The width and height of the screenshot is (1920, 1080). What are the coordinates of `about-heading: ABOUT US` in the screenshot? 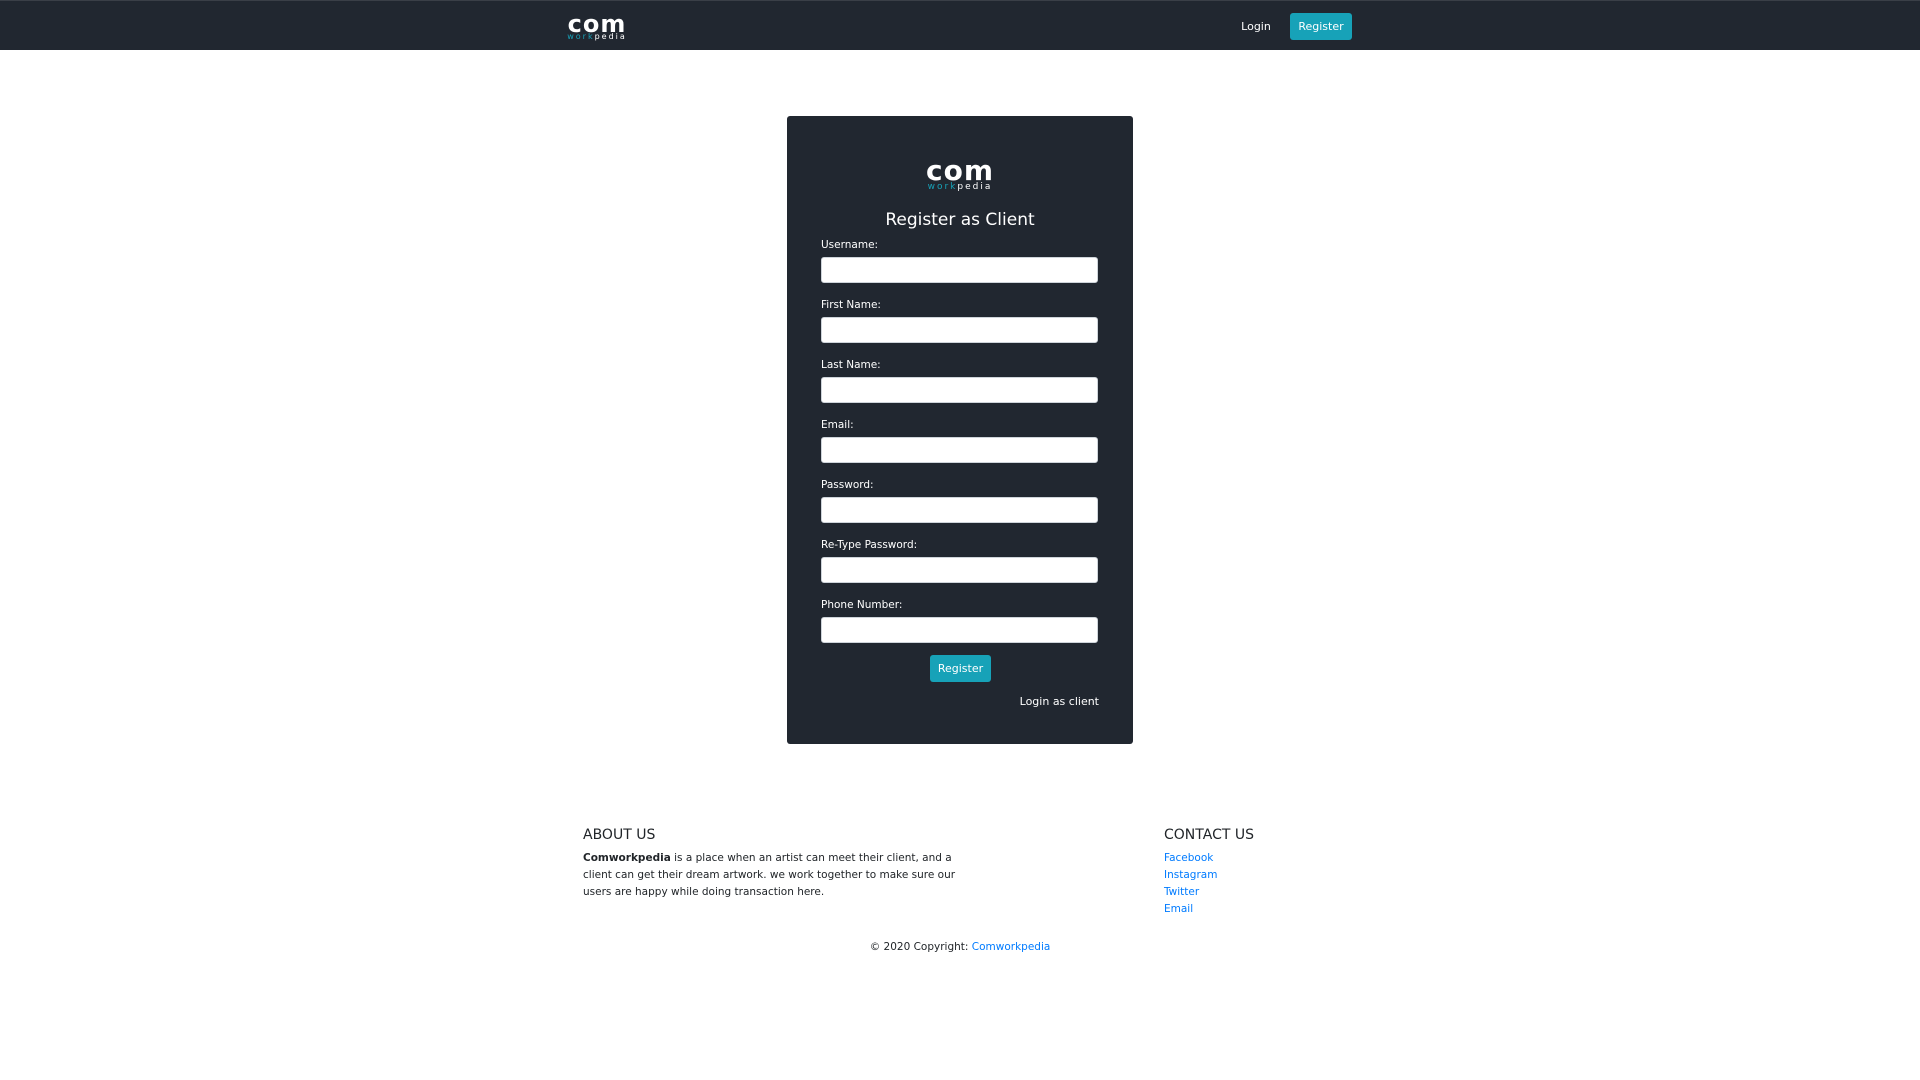 It's located at (619, 835).